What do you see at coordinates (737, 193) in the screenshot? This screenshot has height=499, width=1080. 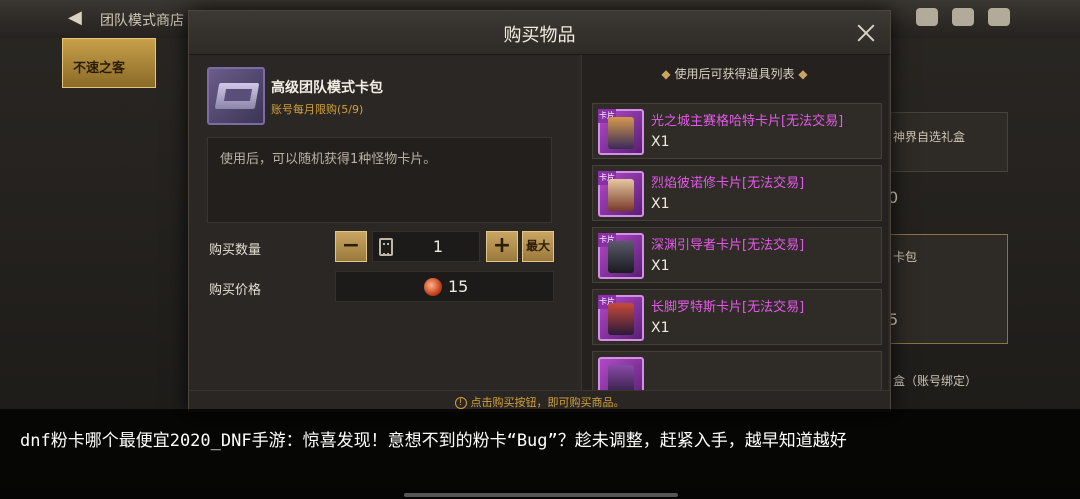 I see `list-item: 卡片 烈焰彼诺修卡片[无法交易] X1` at bounding box center [737, 193].